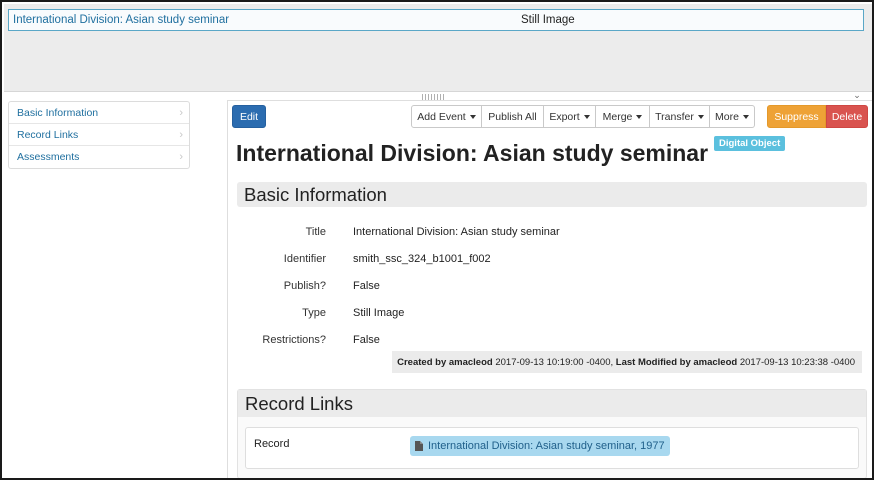 The image size is (874, 480). What do you see at coordinates (272, 444) in the screenshot?
I see `record-link-label: Record` at bounding box center [272, 444].